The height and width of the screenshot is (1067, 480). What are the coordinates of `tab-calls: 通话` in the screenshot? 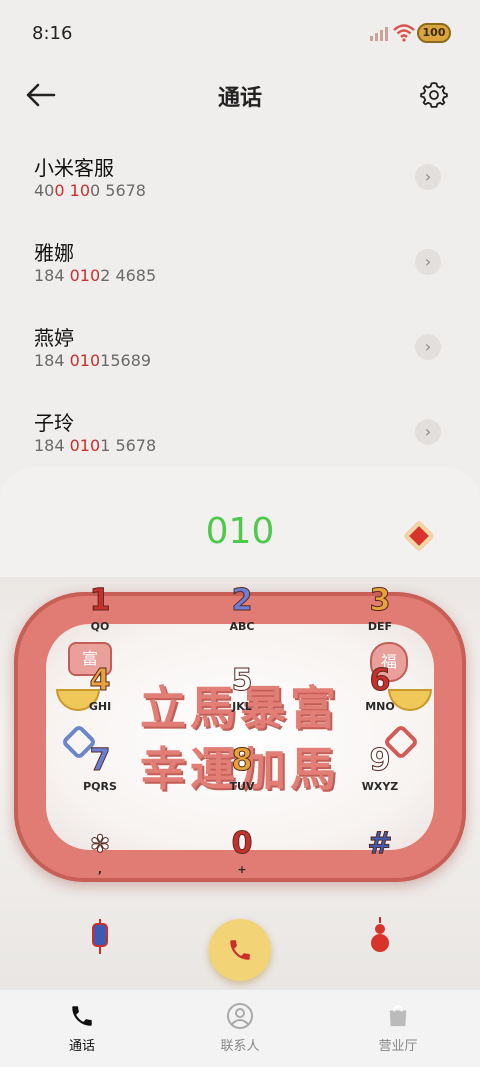 It's located at (82, 1028).